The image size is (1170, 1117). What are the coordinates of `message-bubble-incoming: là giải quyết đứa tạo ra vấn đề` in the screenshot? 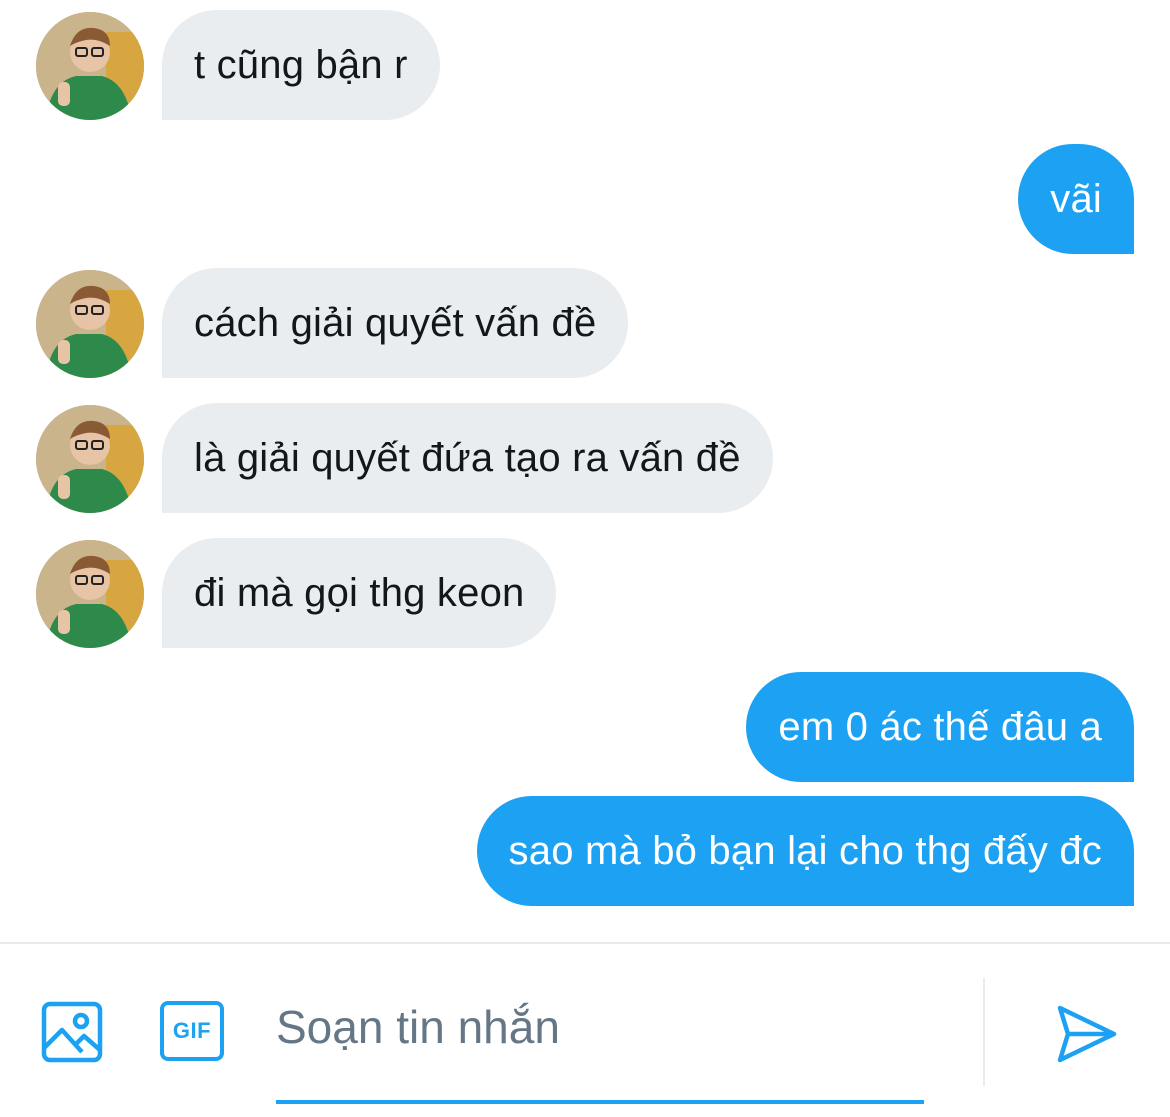 It's located at (467, 458).